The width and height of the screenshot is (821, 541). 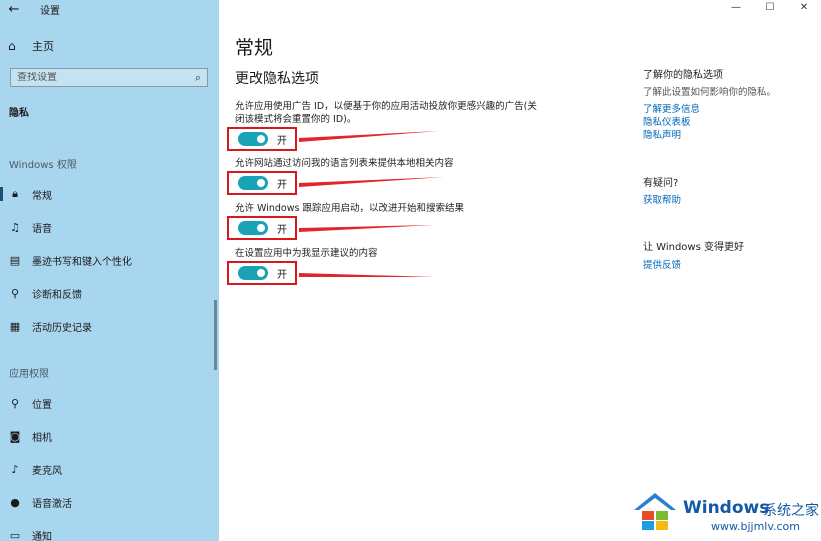 I want to click on give-feedback-link: 提供反馈, so click(x=662, y=264).